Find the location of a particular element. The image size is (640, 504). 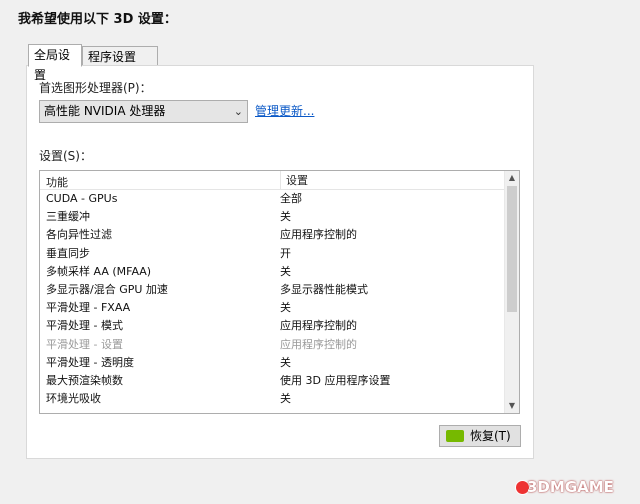

row-feature: 多显示器/混合 GPU 加速 is located at coordinates (107, 289).